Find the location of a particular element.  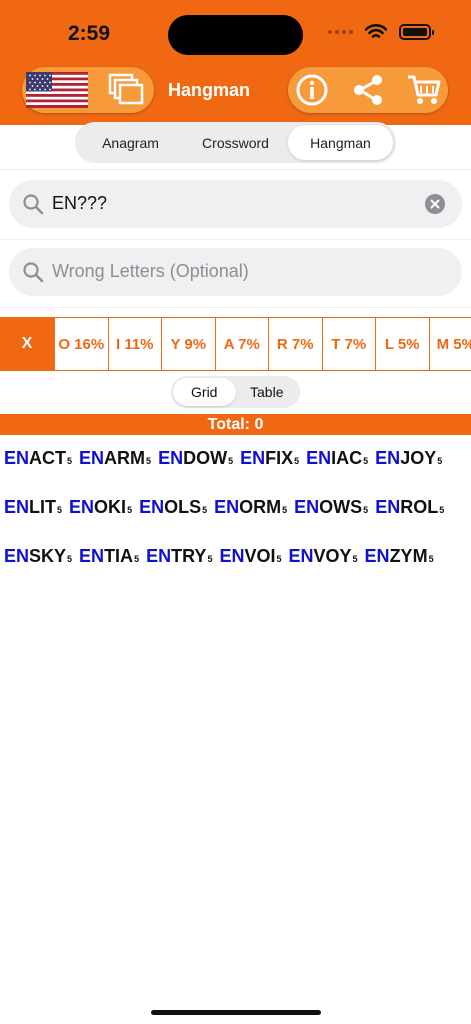

app-header: 2:59 Hangman is located at coordinates (235, 62).